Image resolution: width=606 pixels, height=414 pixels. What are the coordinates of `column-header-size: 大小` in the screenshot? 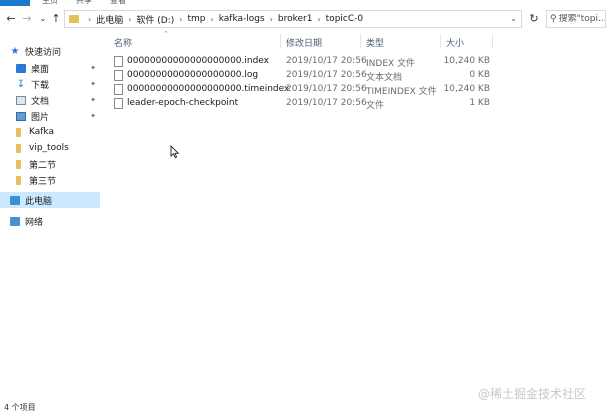 It's located at (455, 42).